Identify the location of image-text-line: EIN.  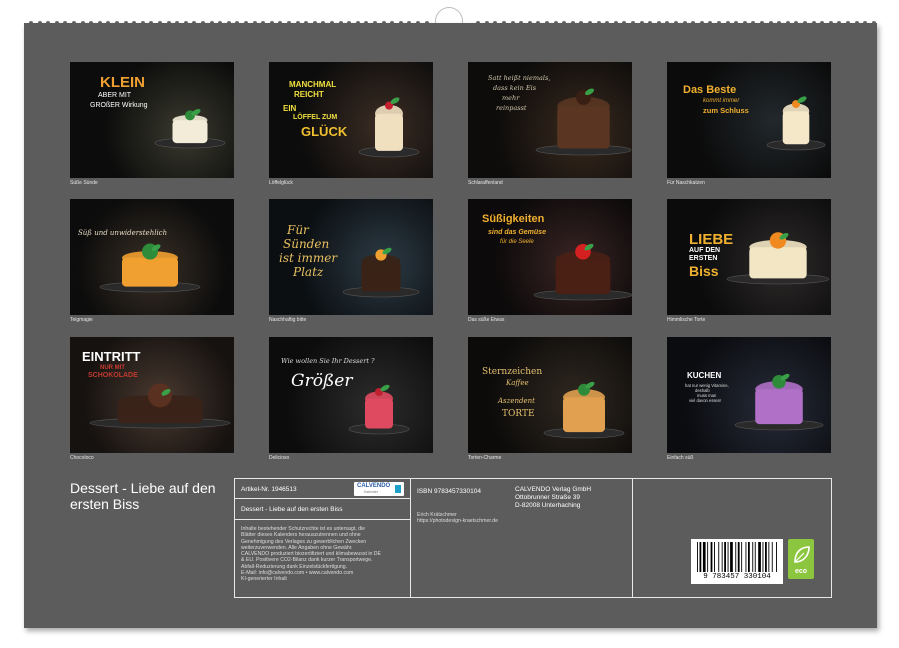
(289, 108).